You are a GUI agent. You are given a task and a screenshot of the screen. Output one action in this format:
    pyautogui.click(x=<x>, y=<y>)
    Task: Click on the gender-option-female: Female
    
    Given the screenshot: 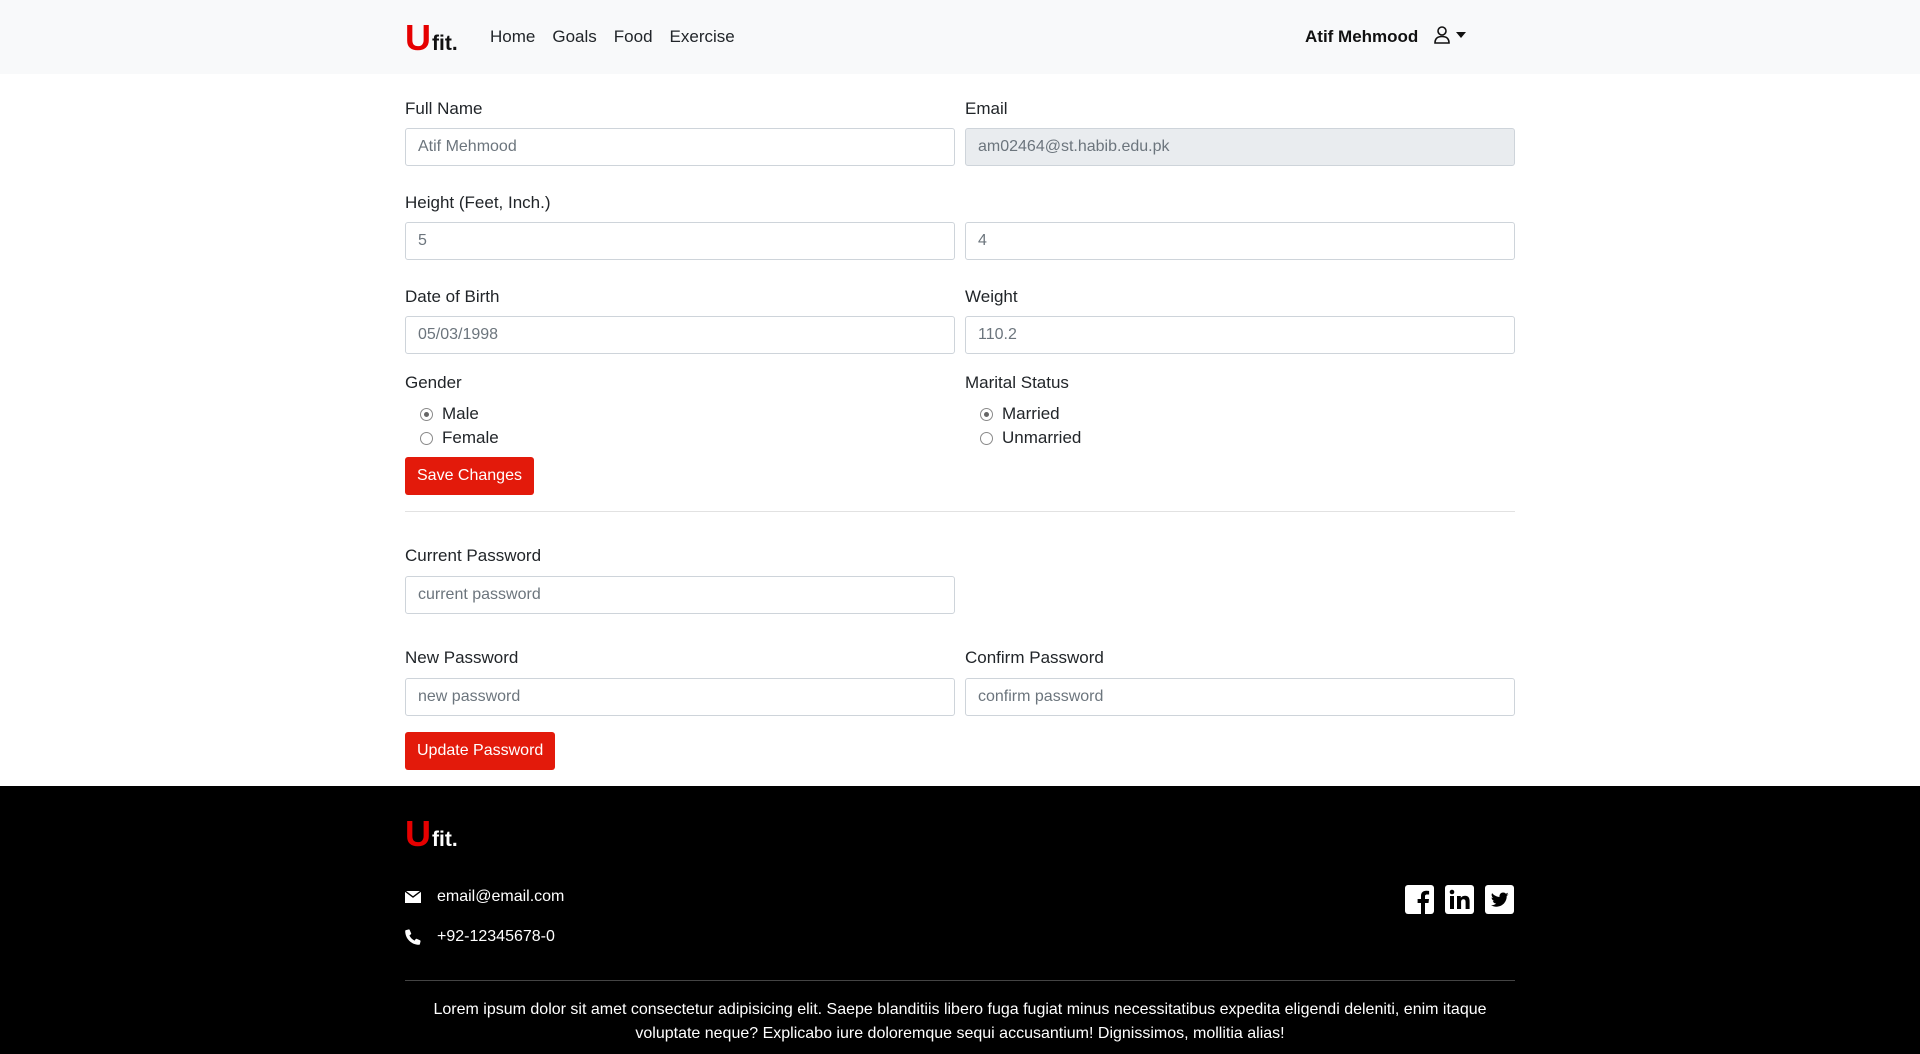 What is the action you would take?
    pyautogui.click(x=459, y=438)
    